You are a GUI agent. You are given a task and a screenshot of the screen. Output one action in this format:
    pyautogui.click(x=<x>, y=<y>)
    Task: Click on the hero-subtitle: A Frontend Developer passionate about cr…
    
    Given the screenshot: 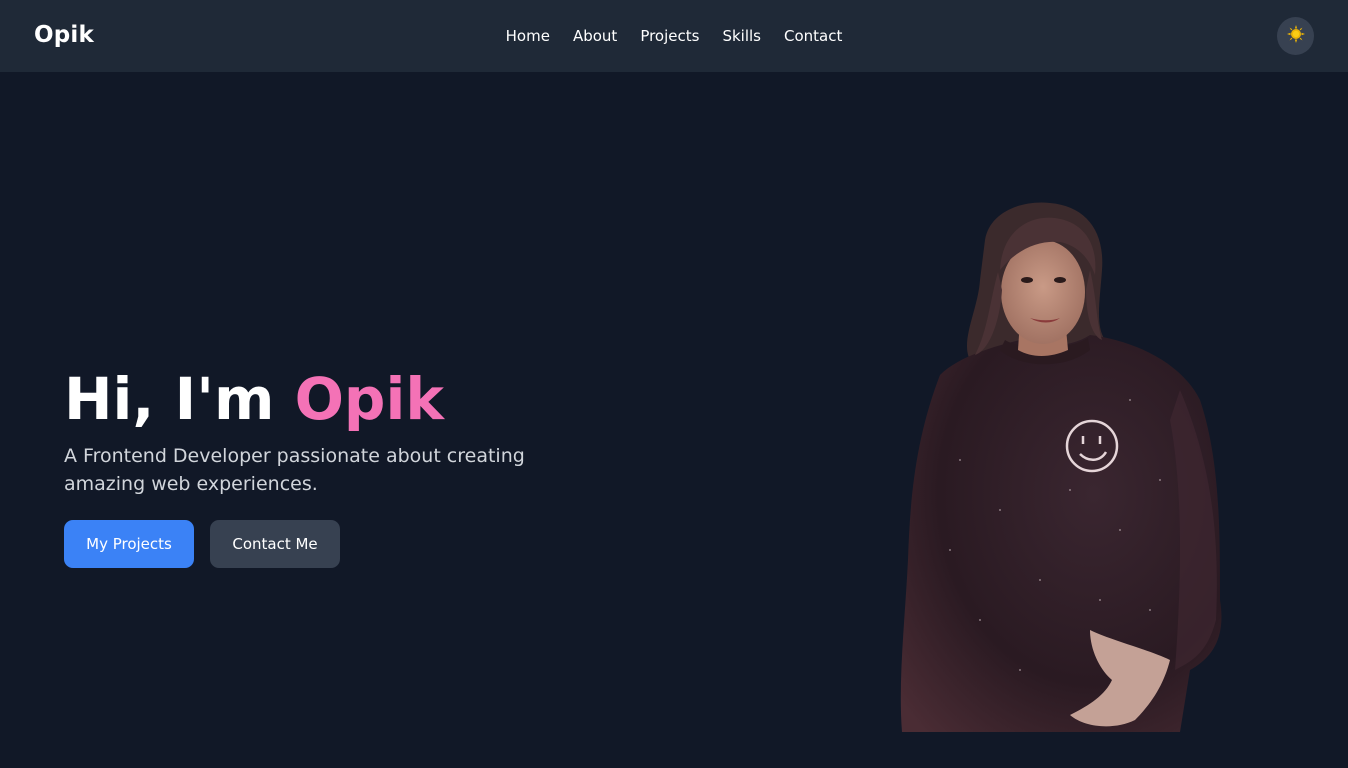 What is the action you would take?
    pyautogui.click(x=294, y=470)
    